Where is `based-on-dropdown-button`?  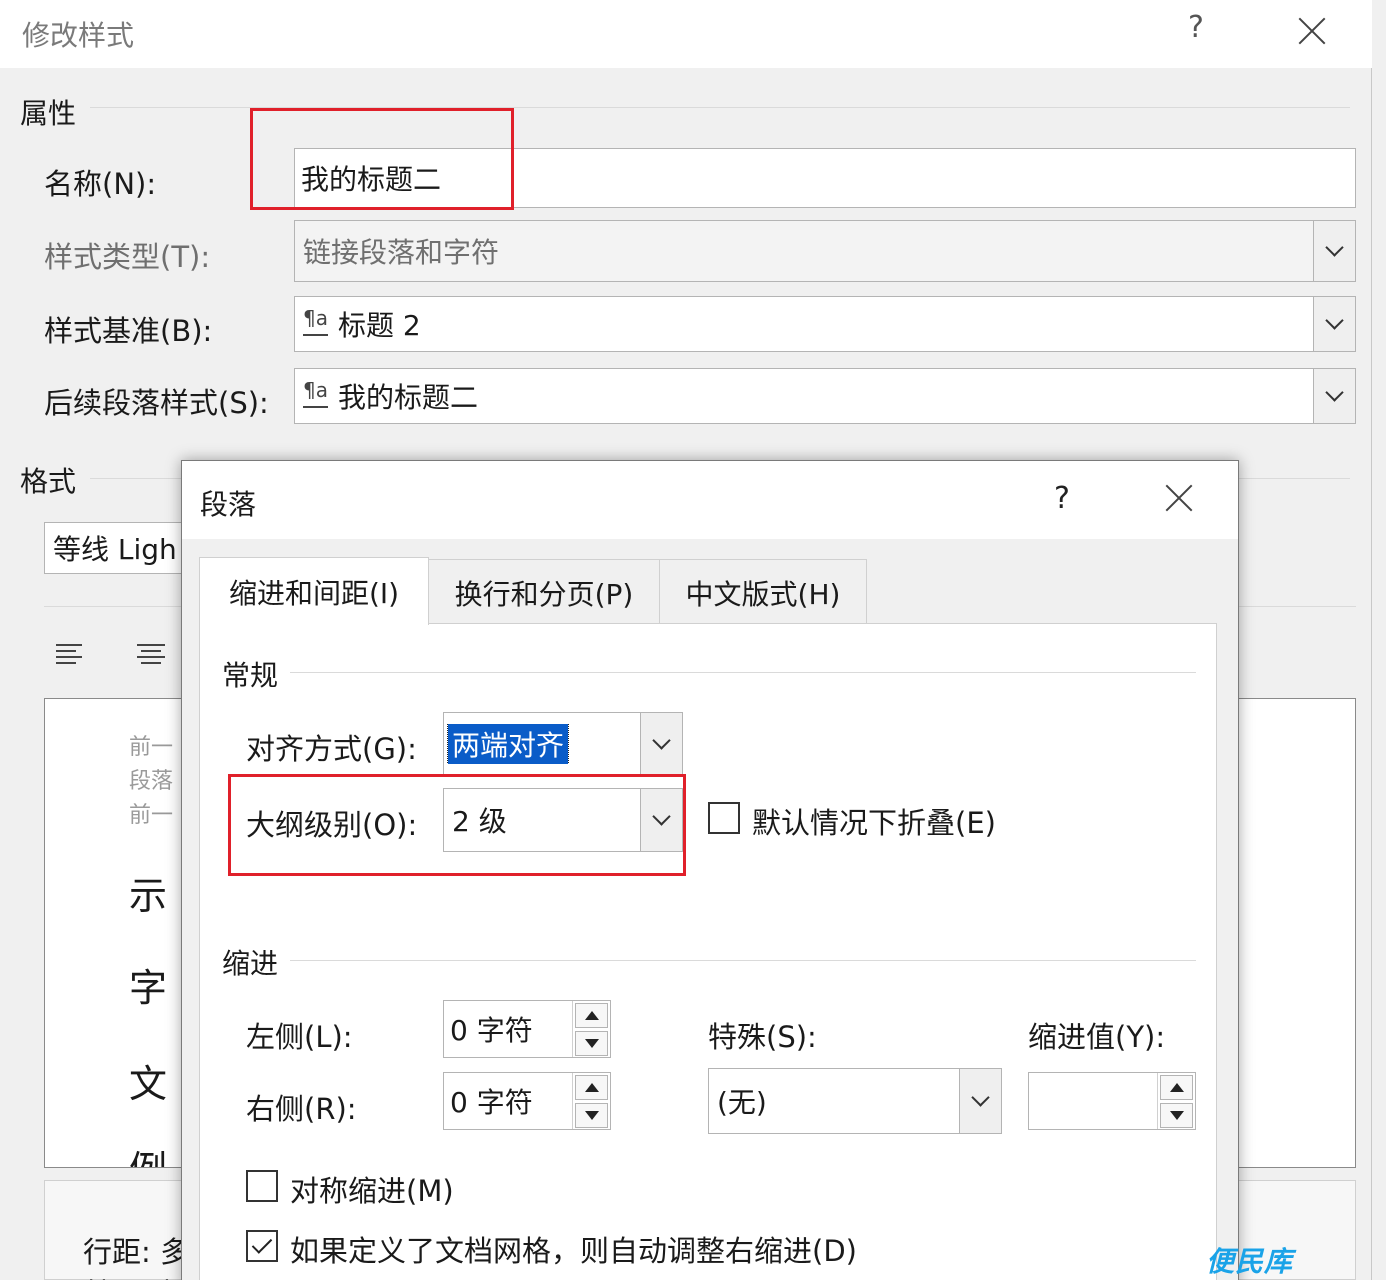 based-on-dropdown-button is located at coordinates (1334, 324).